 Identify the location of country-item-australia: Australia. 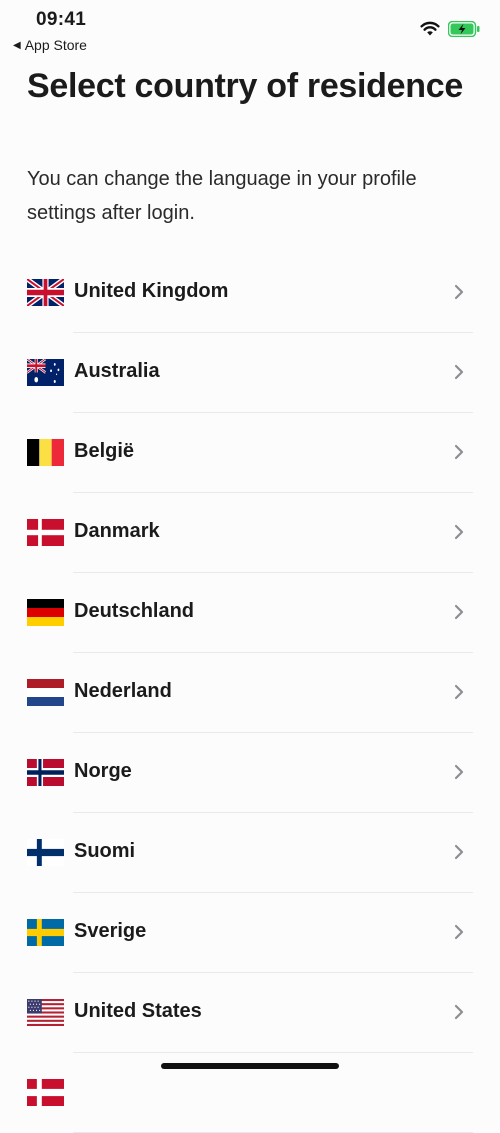
(250, 373).